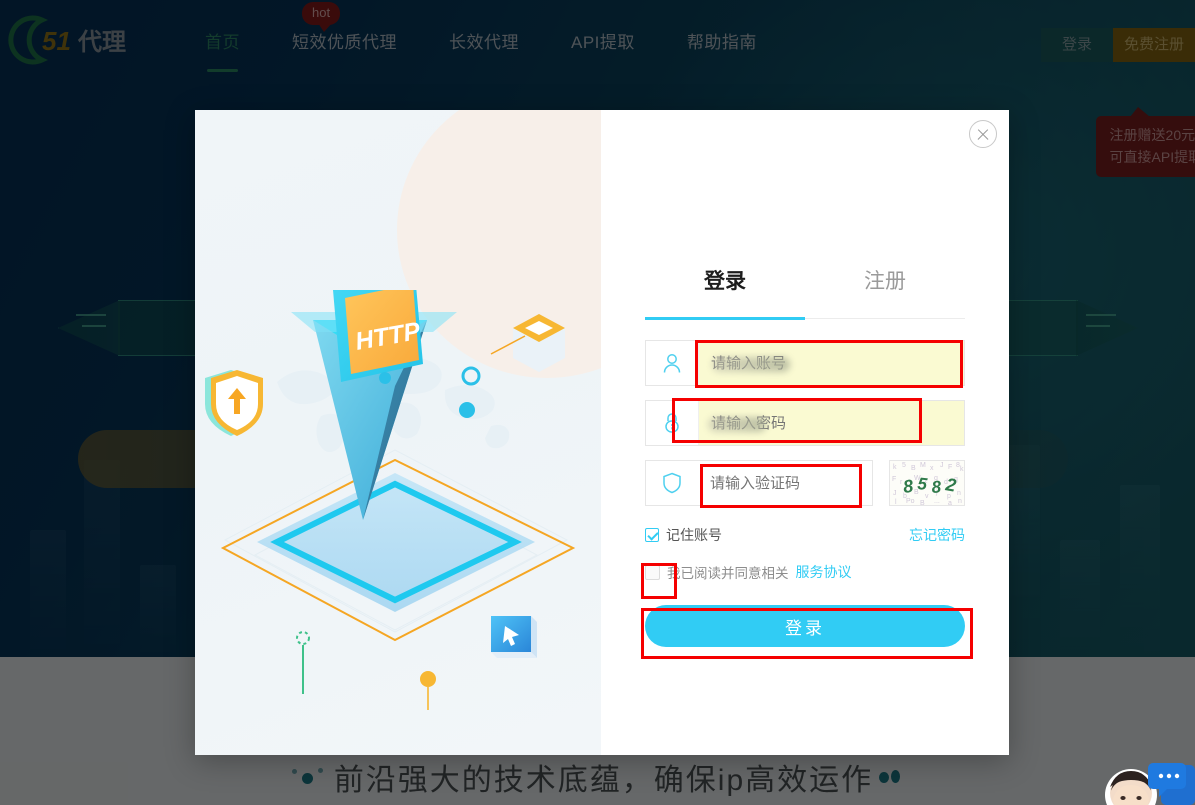  What do you see at coordinates (983, 134) in the screenshot?
I see `close-icon` at bounding box center [983, 134].